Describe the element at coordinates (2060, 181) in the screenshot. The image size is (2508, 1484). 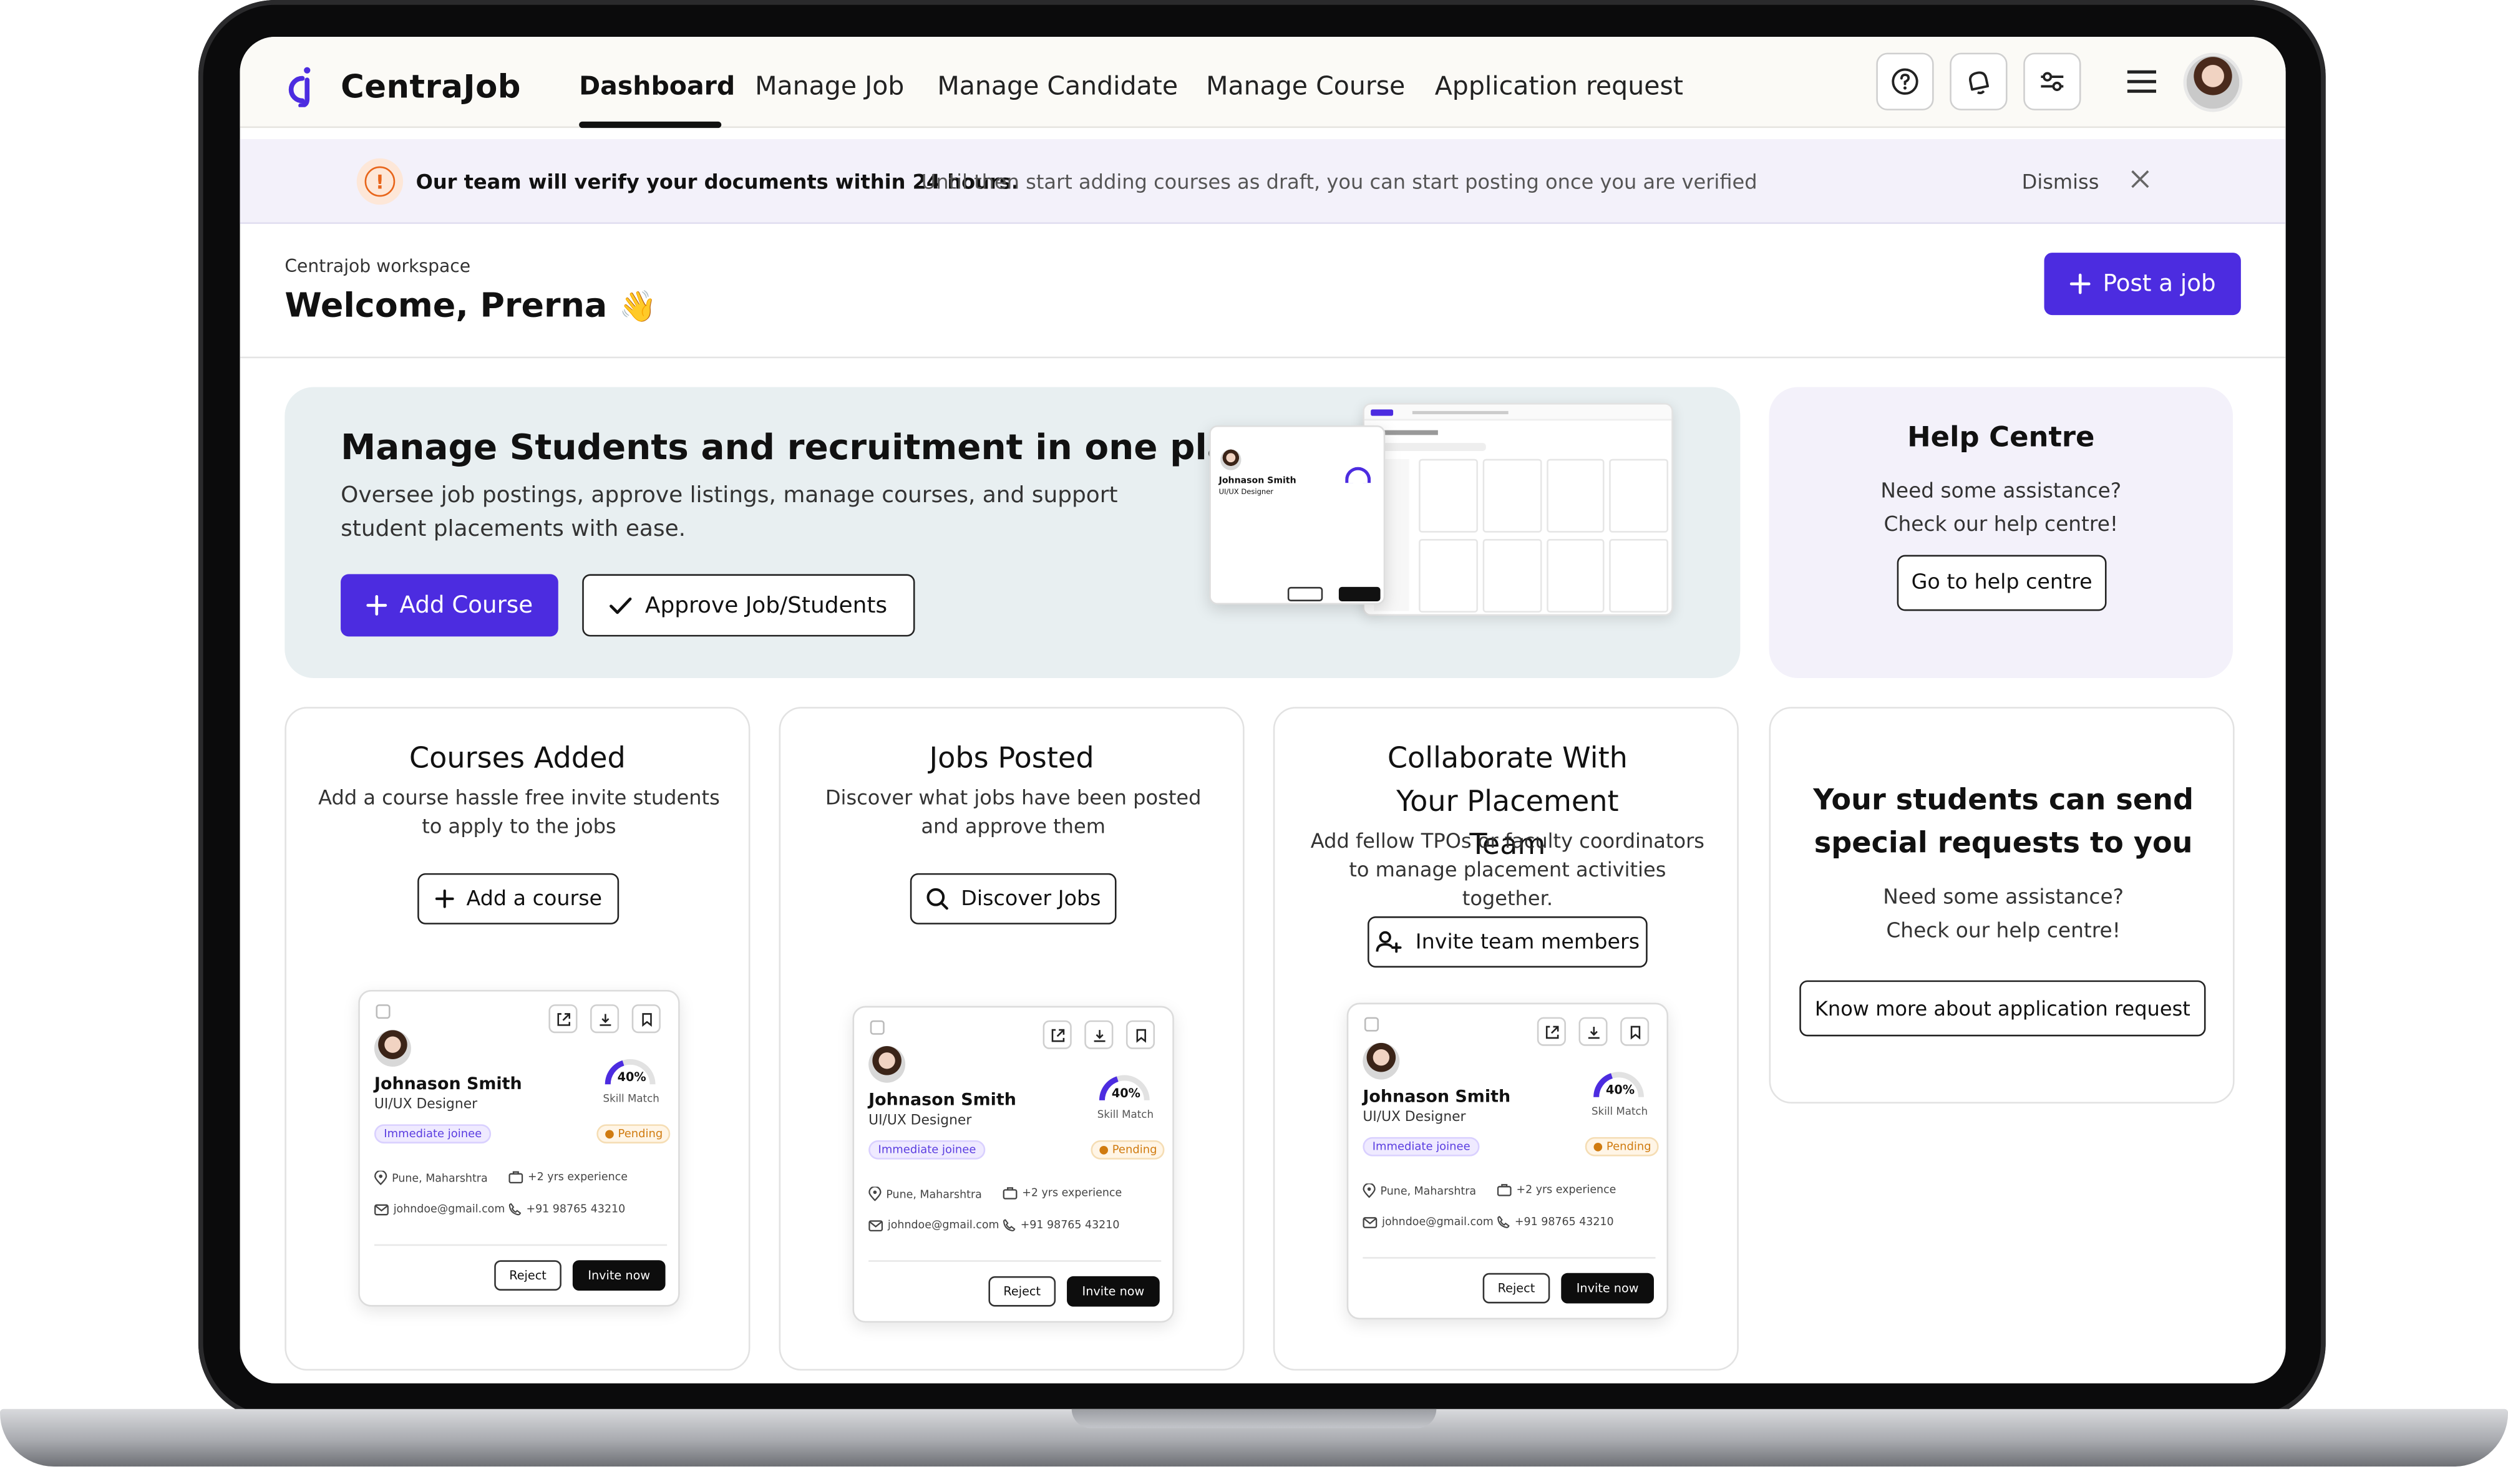
I see `dismiss-button: Dismiss` at that location.